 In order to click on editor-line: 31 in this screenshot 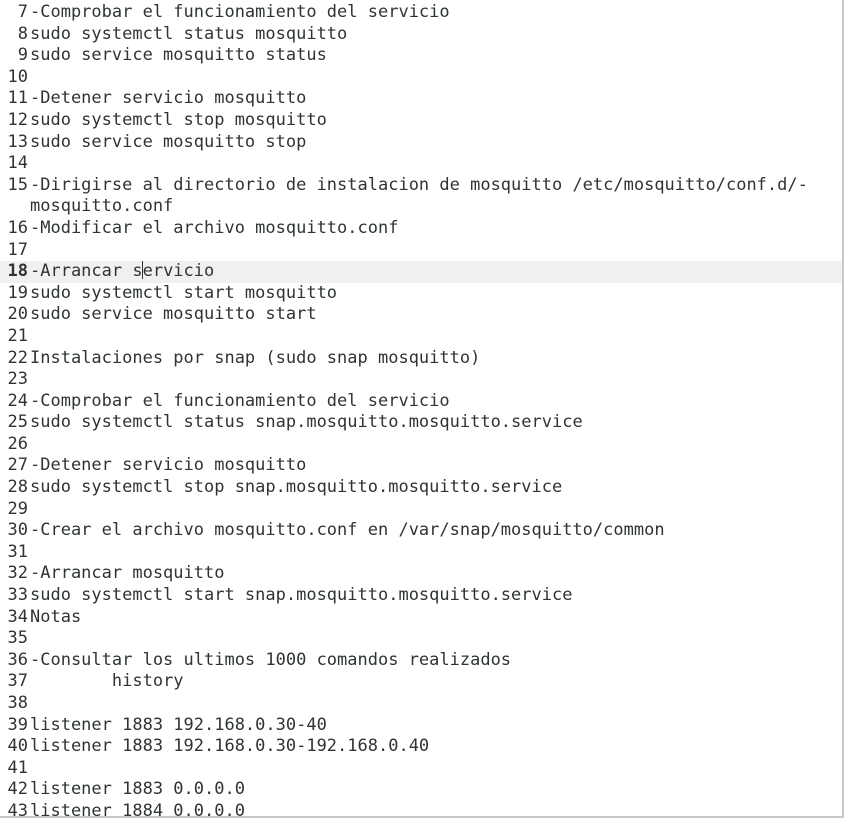, I will do `click(421, 553)`.